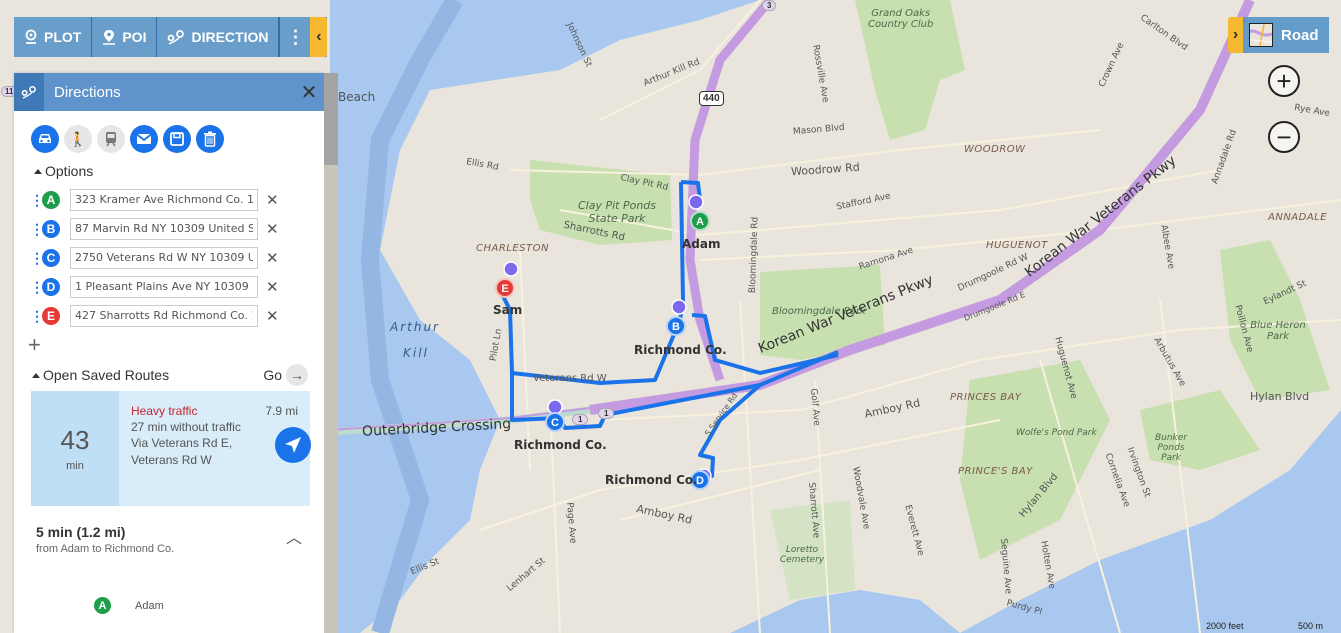 This screenshot has width=1341, height=633. Describe the element at coordinates (176, 345) in the screenshot. I see `add-waypoint-button: +` at that location.